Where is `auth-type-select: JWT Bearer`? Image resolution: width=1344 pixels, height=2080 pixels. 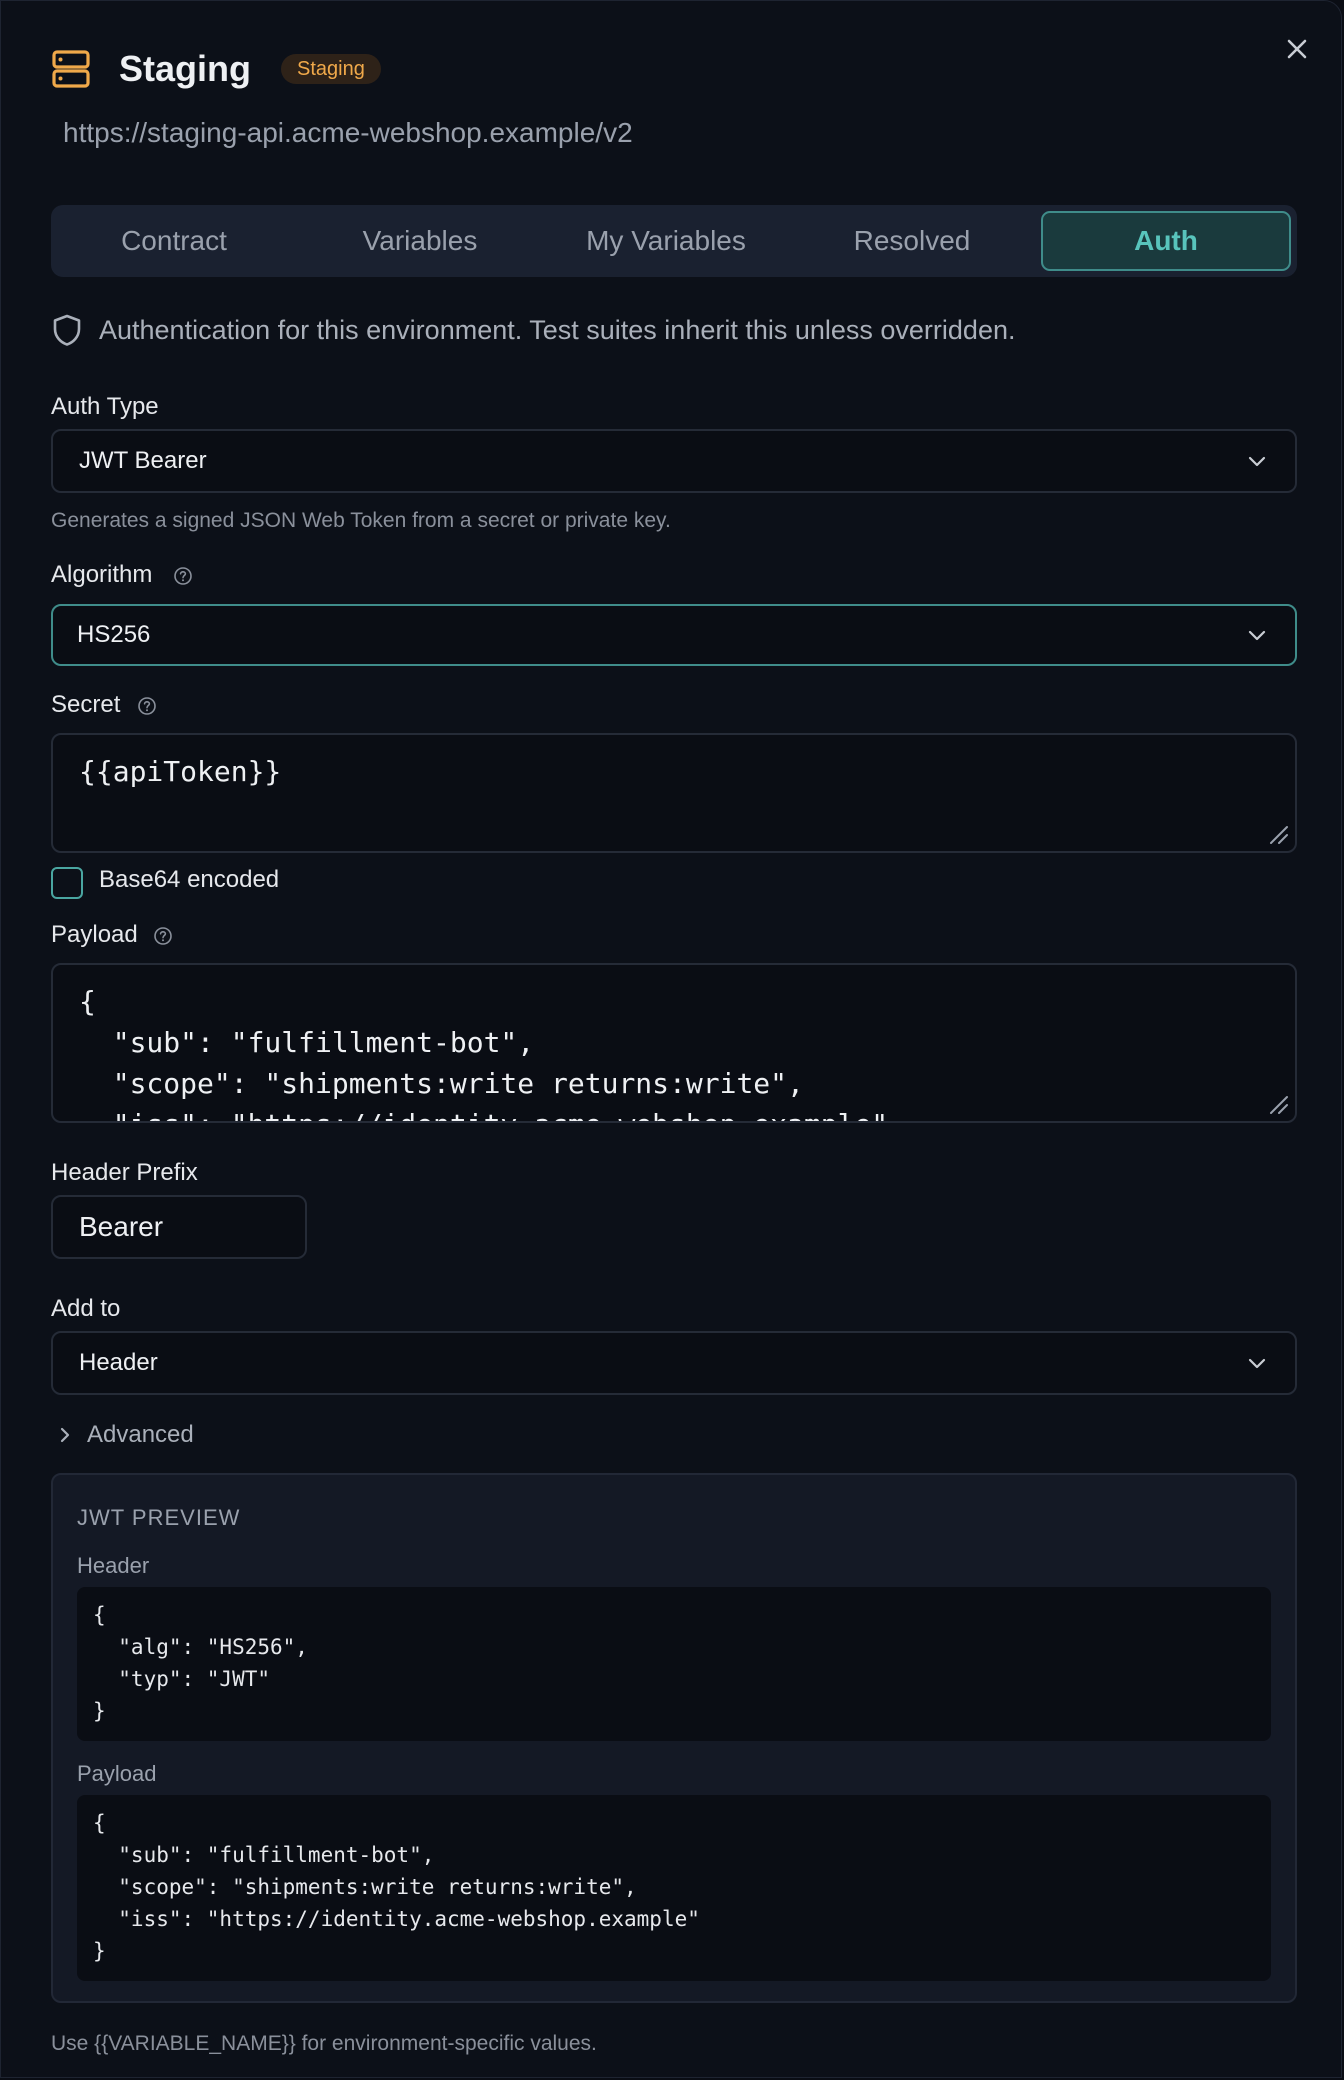 auth-type-select: JWT Bearer is located at coordinates (674, 461).